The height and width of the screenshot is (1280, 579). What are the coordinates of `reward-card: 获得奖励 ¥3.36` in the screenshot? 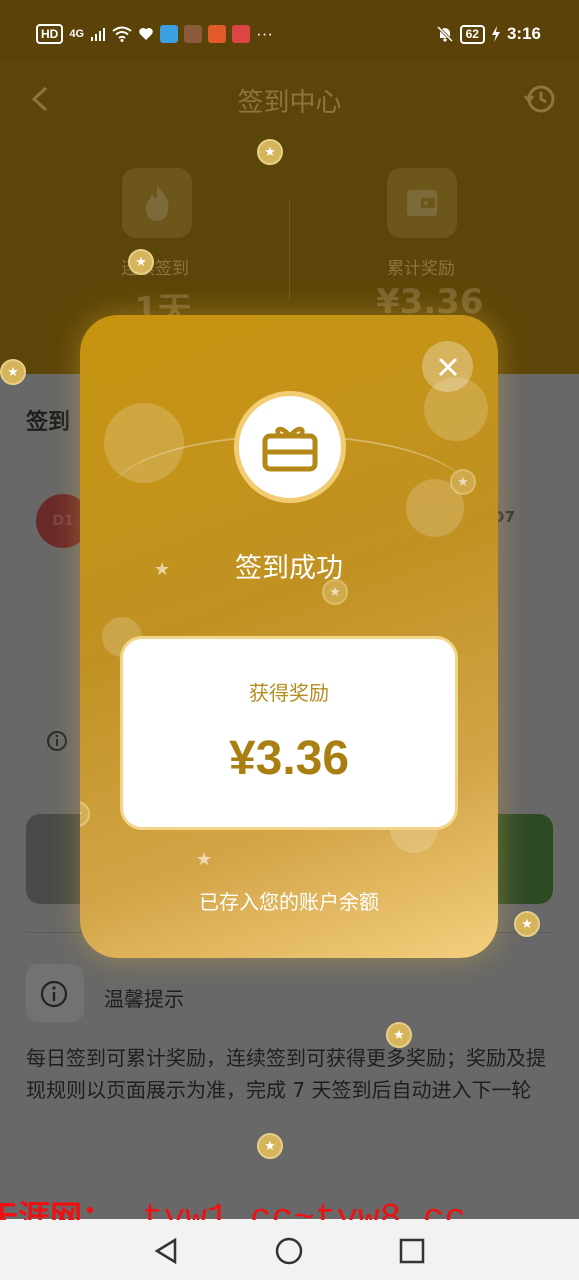 It's located at (289, 733).